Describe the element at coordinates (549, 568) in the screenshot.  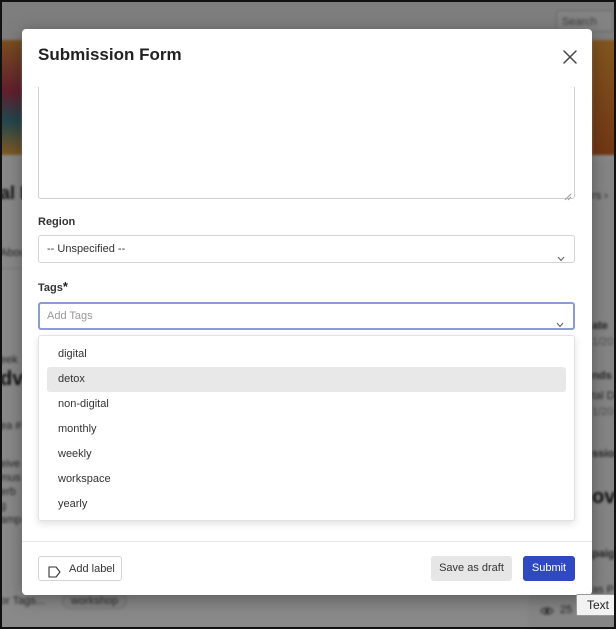
I see `submit-button: Submit` at that location.